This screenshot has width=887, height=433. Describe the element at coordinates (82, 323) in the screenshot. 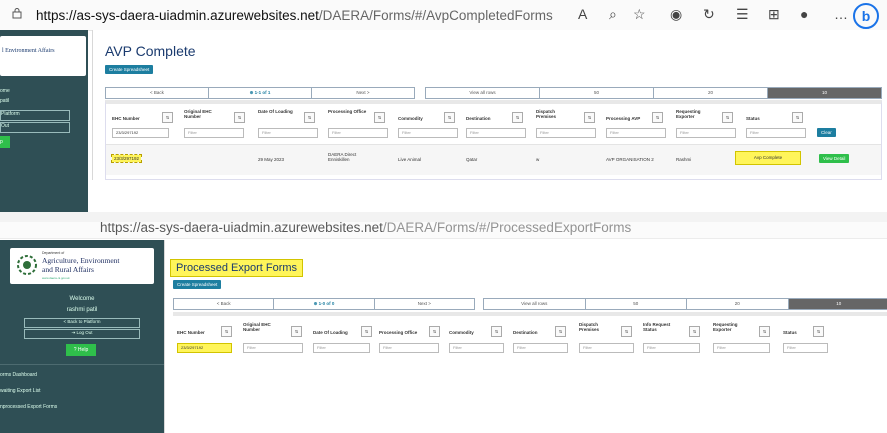

I see `back-to-platform-button: < Back to Platform` at that location.